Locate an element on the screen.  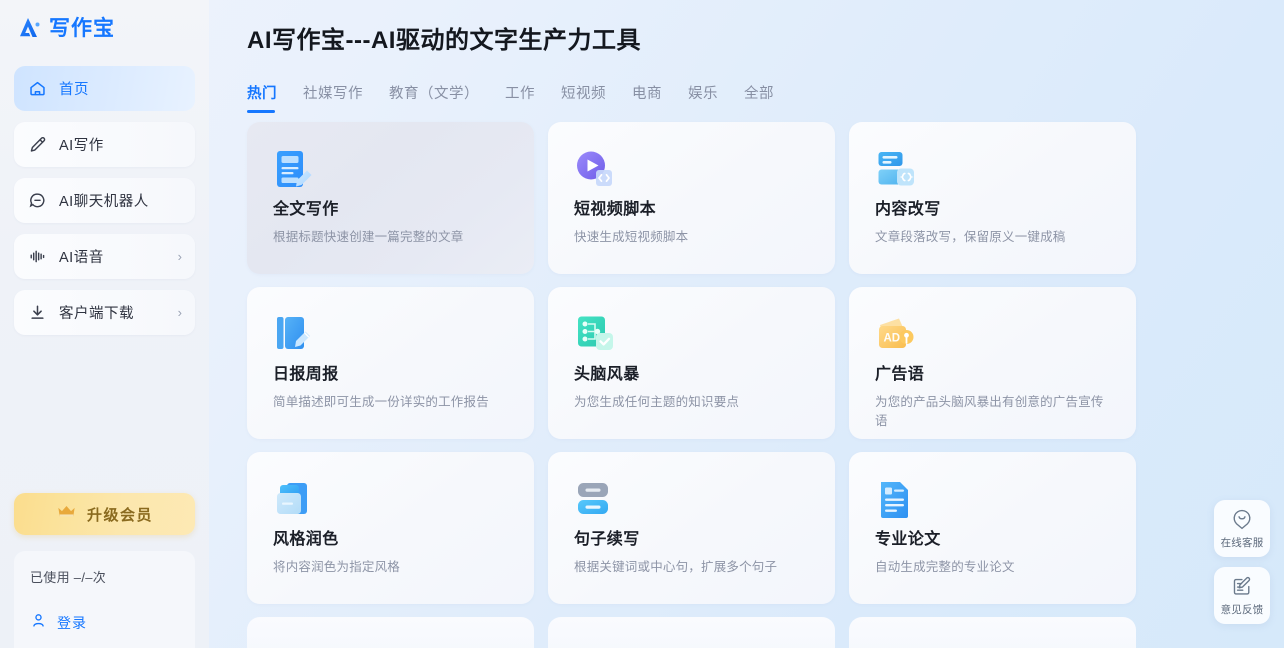
download-icon is located at coordinates (37, 313).